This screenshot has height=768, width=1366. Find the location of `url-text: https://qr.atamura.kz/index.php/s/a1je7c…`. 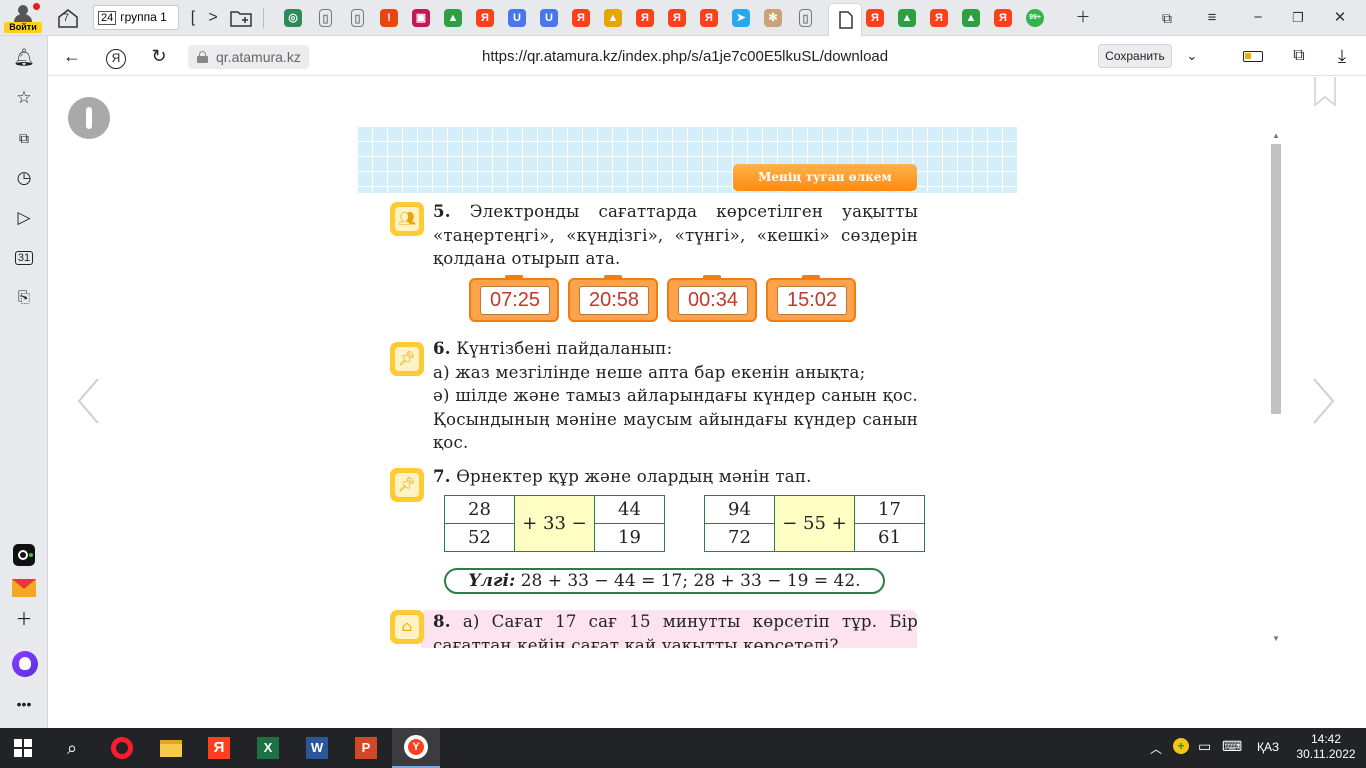

url-text: https://qr.atamura.kz/index.php/s/a1je7c… is located at coordinates (685, 57).